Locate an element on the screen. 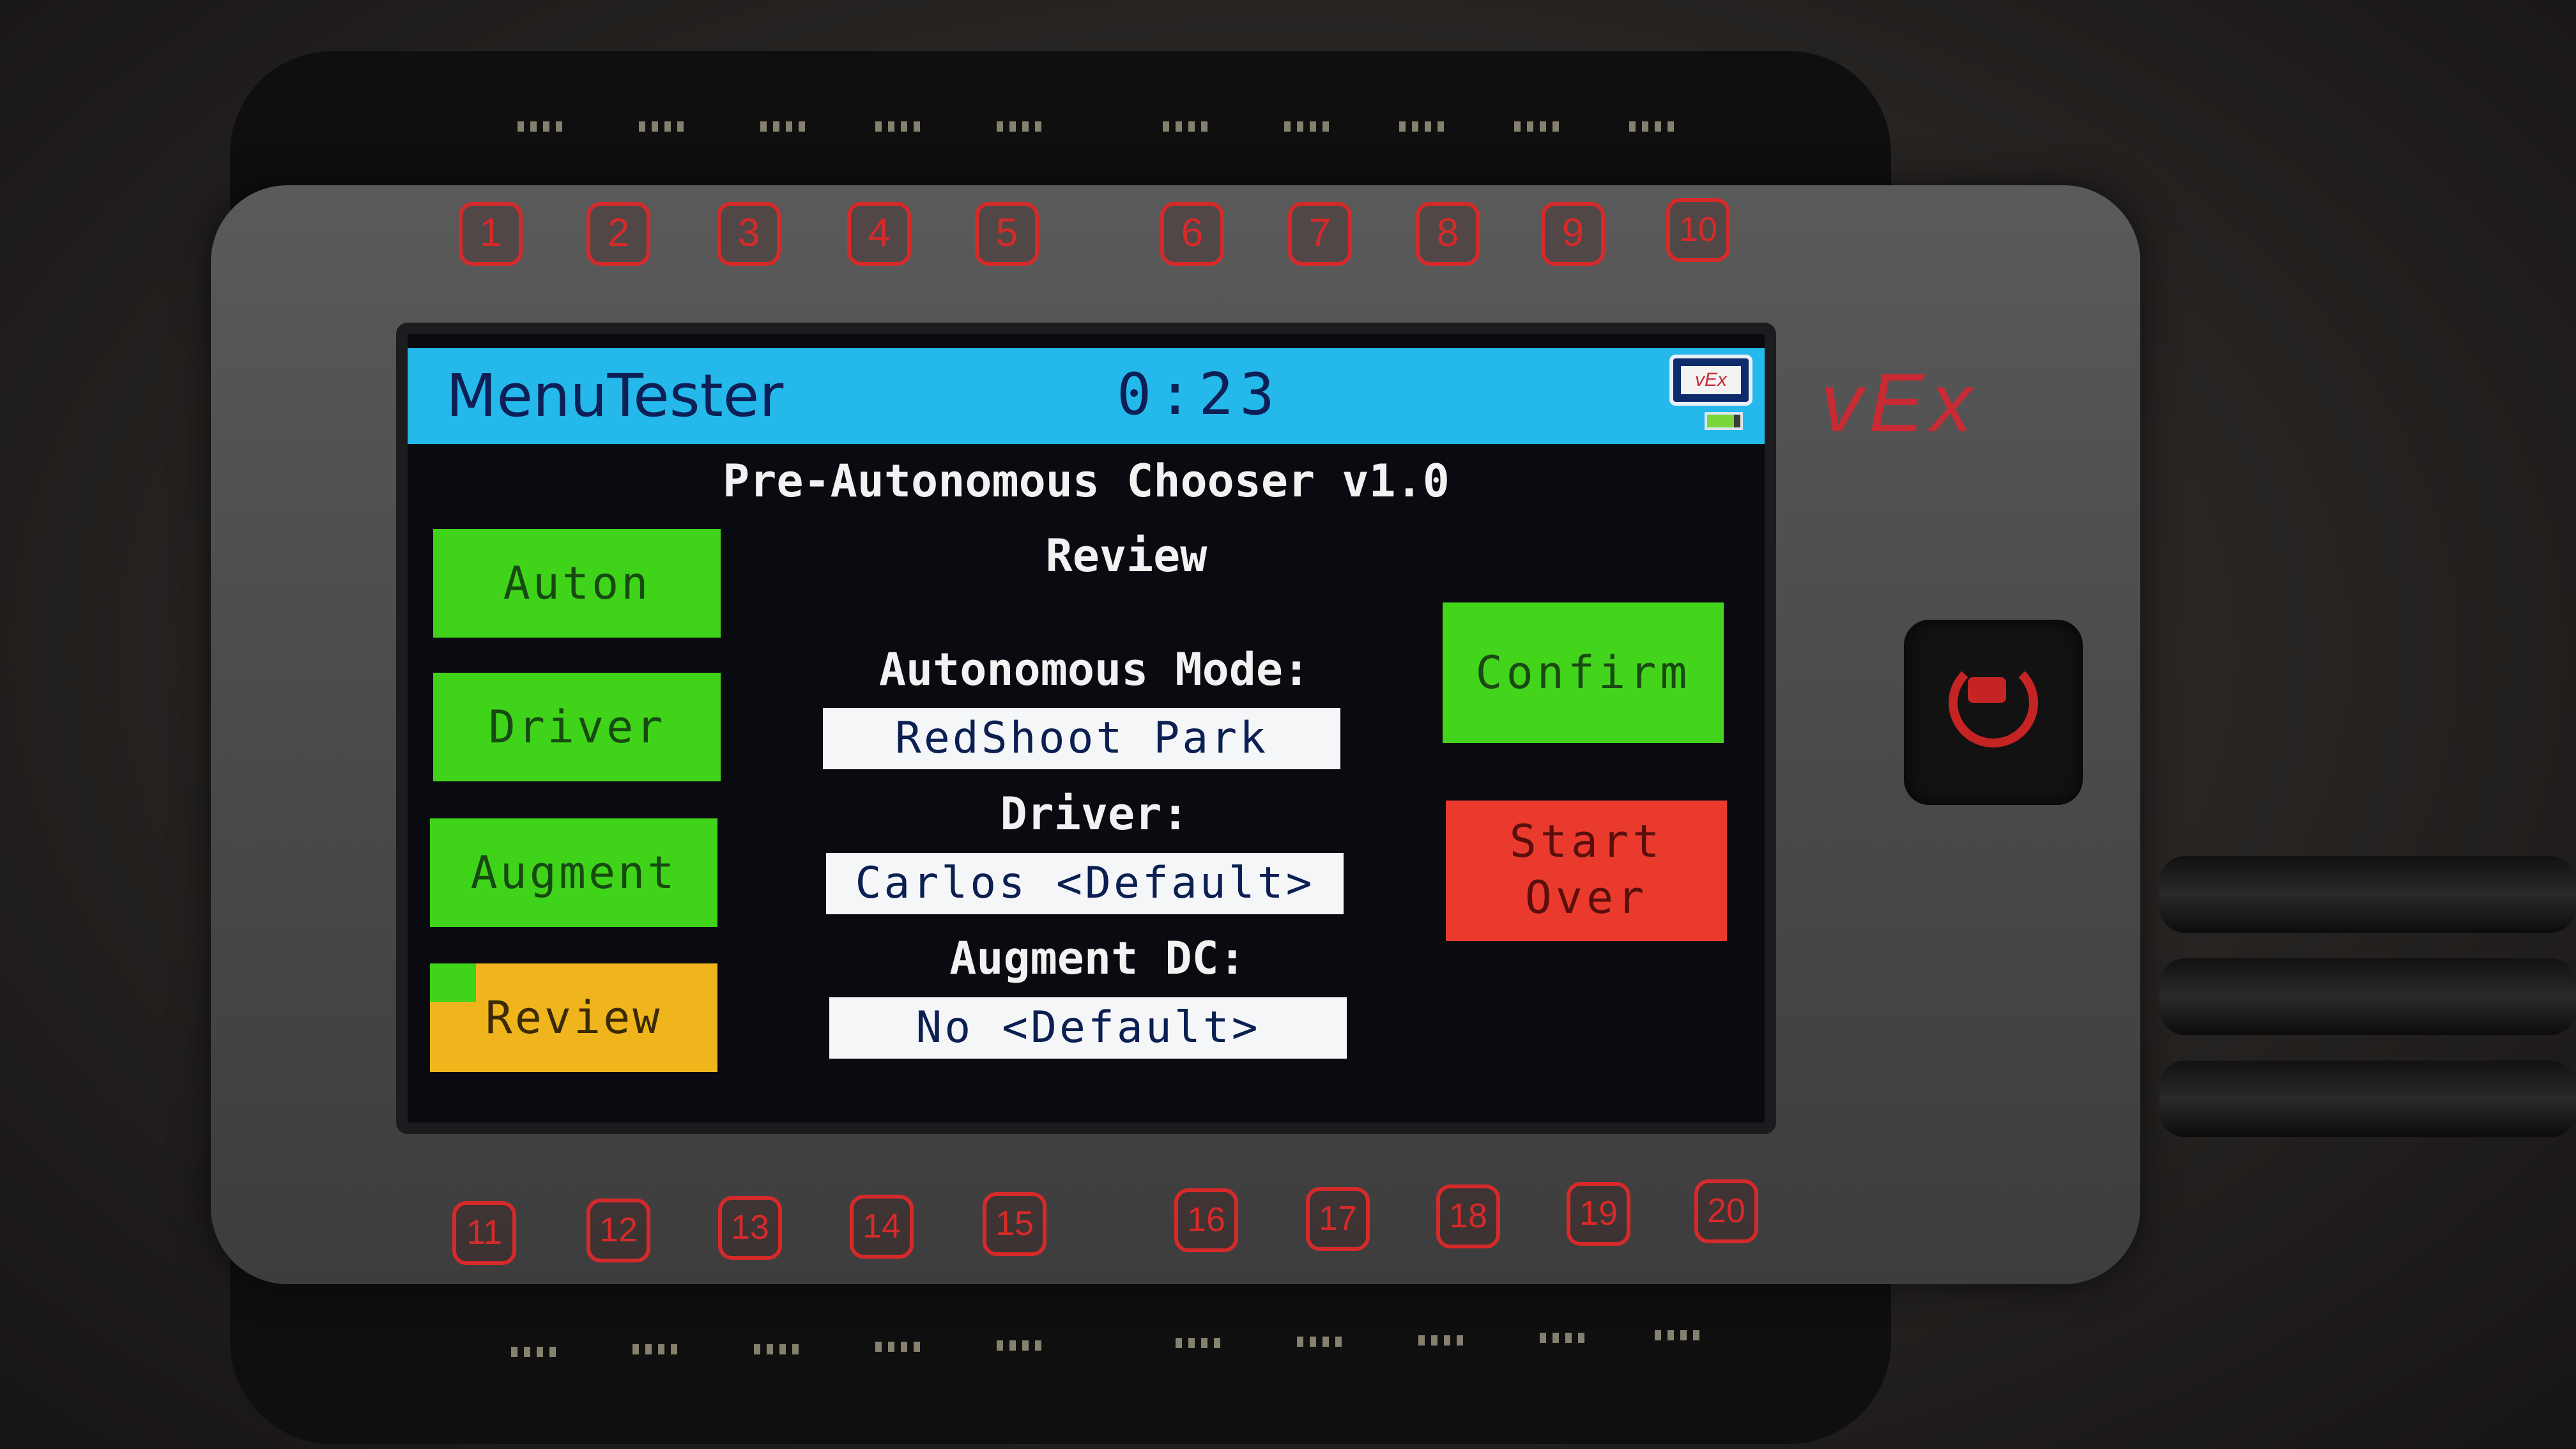 The image size is (2576, 1449). chooser-title: Pre-Autonomous Chooser v1.0 is located at coordinates (1086, 481).